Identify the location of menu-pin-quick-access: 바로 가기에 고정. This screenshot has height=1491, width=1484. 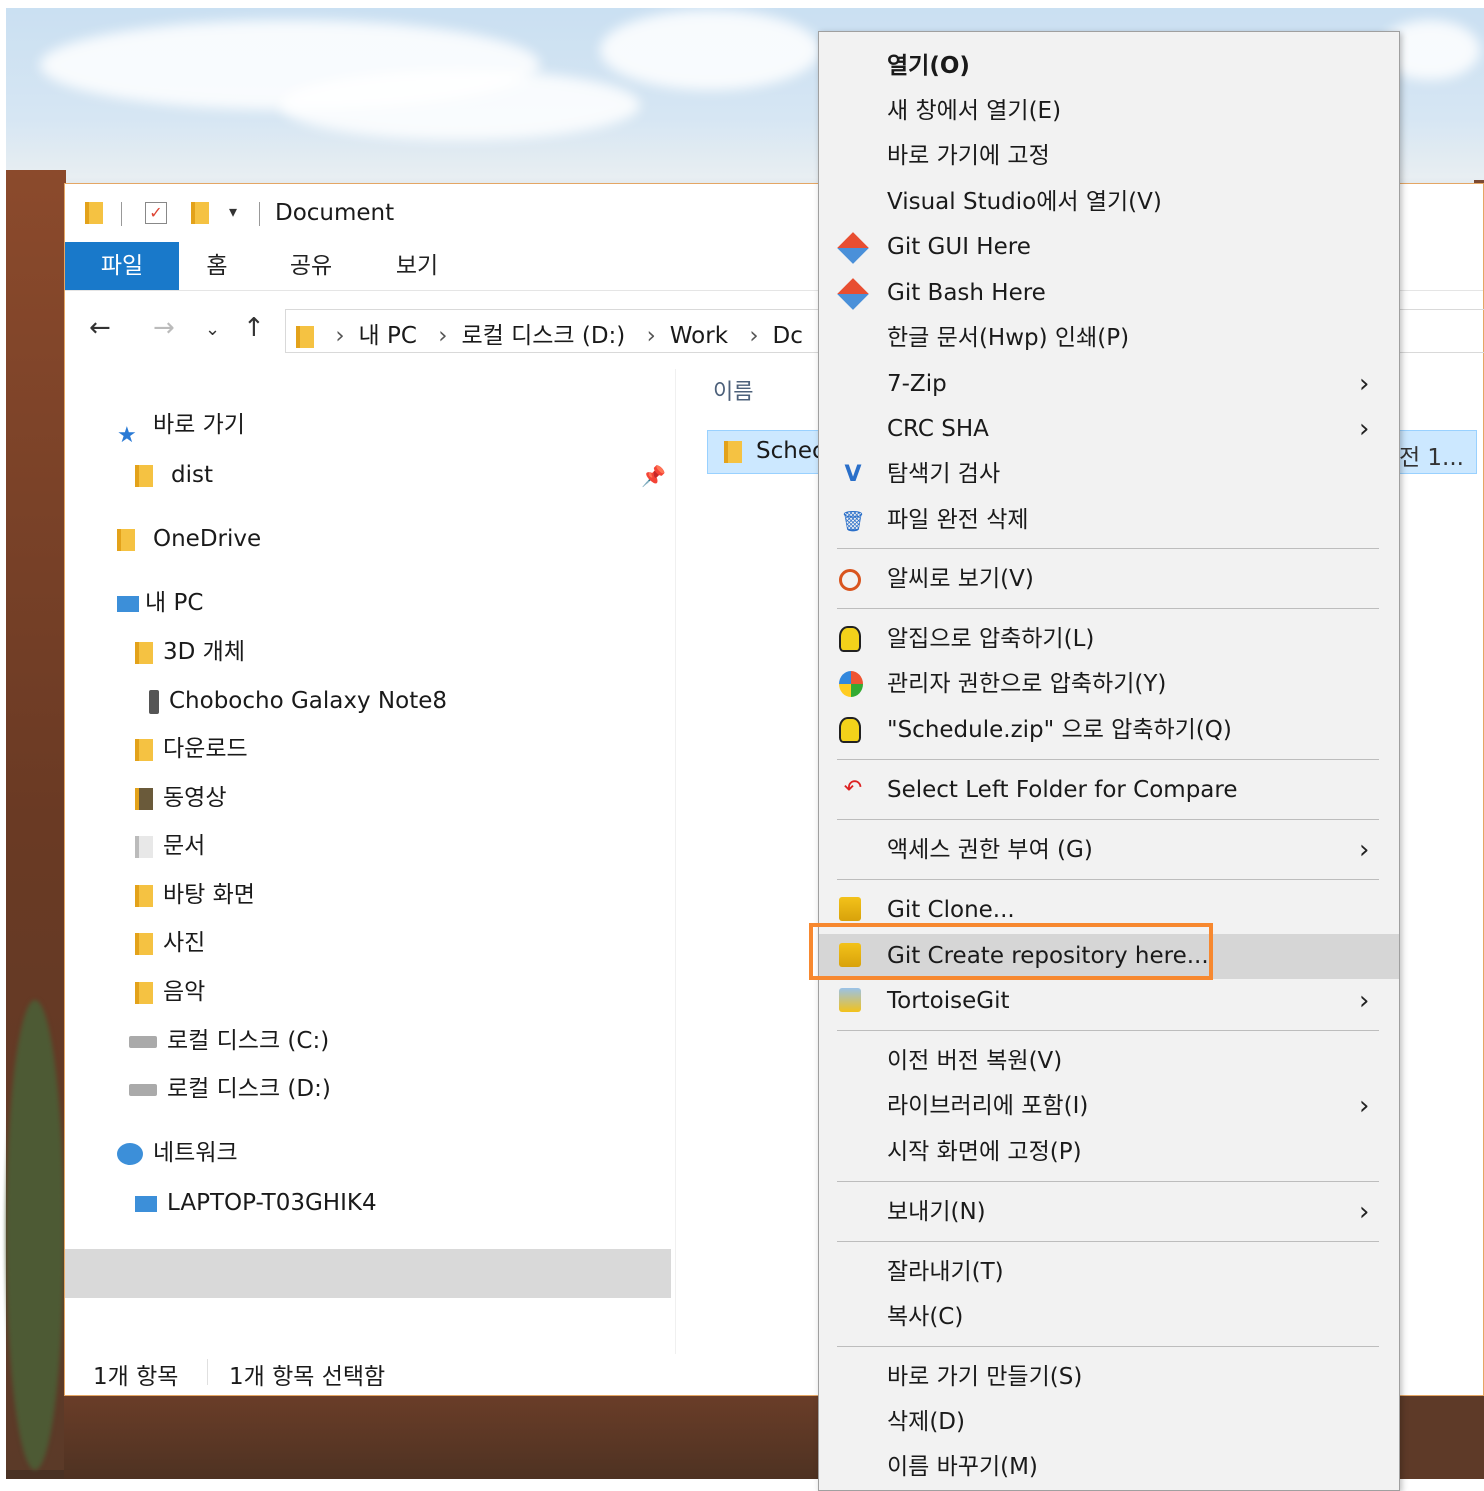
(1109, 156).